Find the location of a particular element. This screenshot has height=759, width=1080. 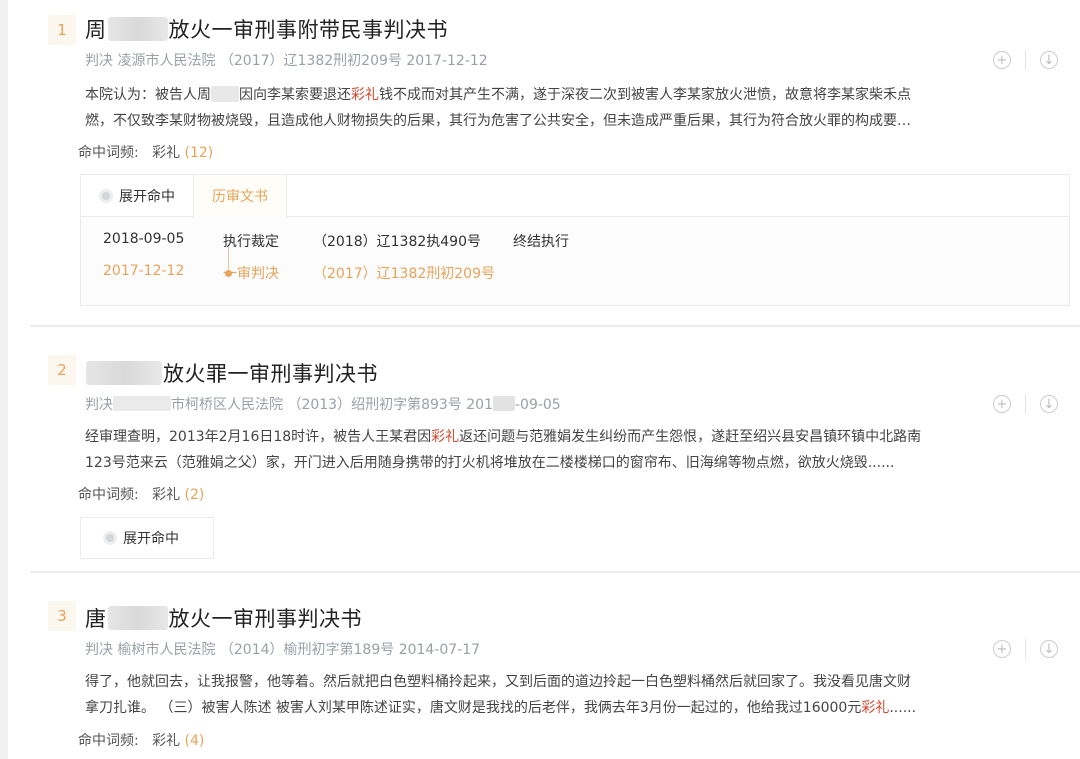

result-title: 周 放火一审刑事附带民事判决书 is located at coordinates (266, 29).